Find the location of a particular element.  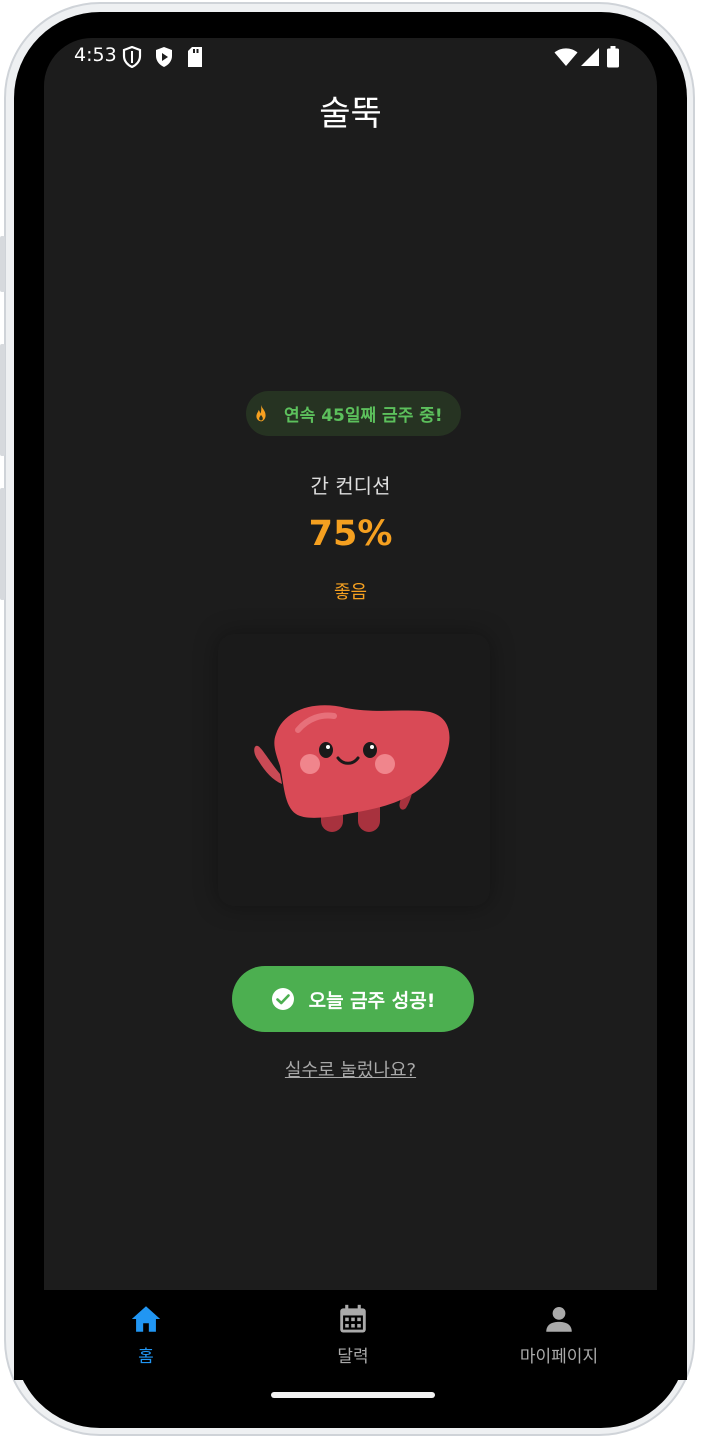

person-icon is located at coordinates (559, 1319).